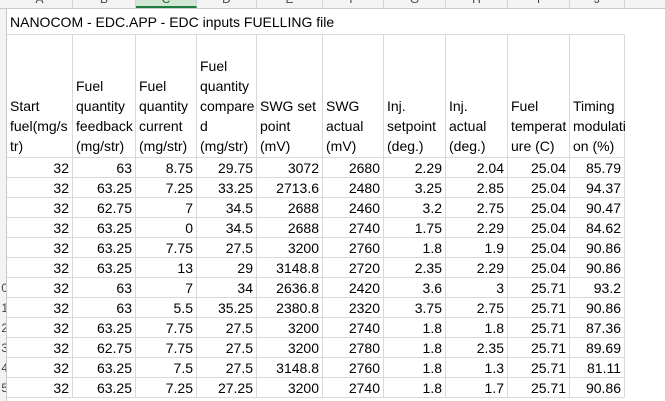 This screenshot has height=401, width=665. What do you see at coordinates (166, 268) in the screenshot?
I see `table-cell: 13` at bounding box center [166, 268].